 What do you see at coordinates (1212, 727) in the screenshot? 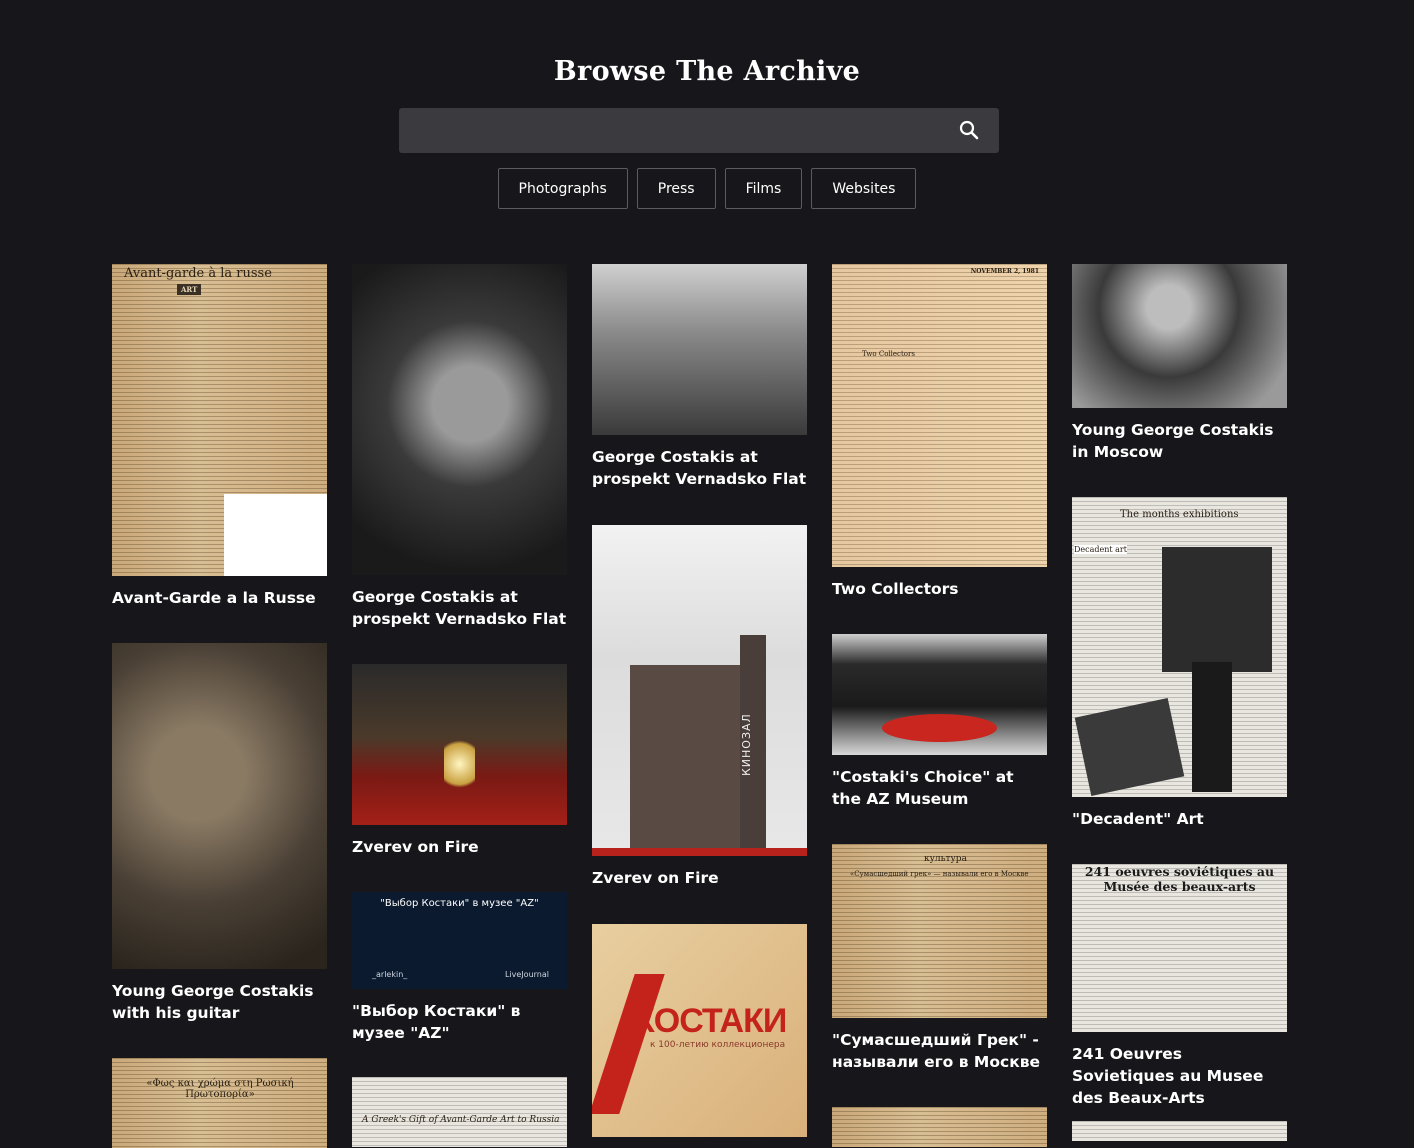
I see `clipping-artwork-bar` at bounding box center [1212, 727].